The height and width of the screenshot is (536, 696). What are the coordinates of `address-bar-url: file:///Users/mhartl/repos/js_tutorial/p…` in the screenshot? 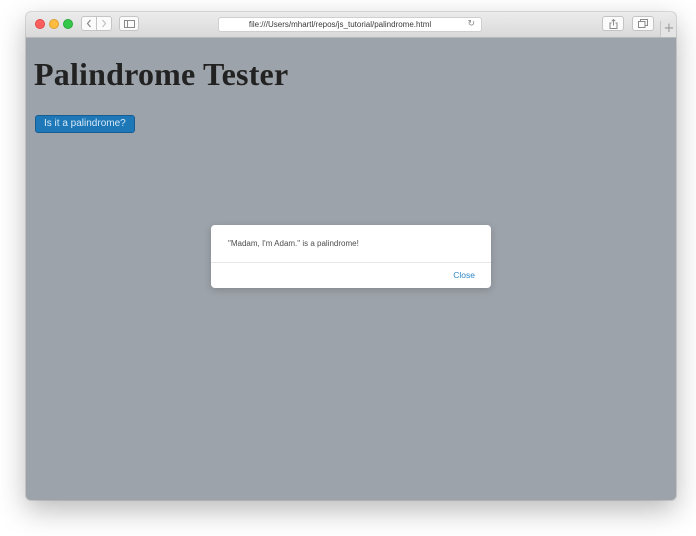 It's located at (340, 24).